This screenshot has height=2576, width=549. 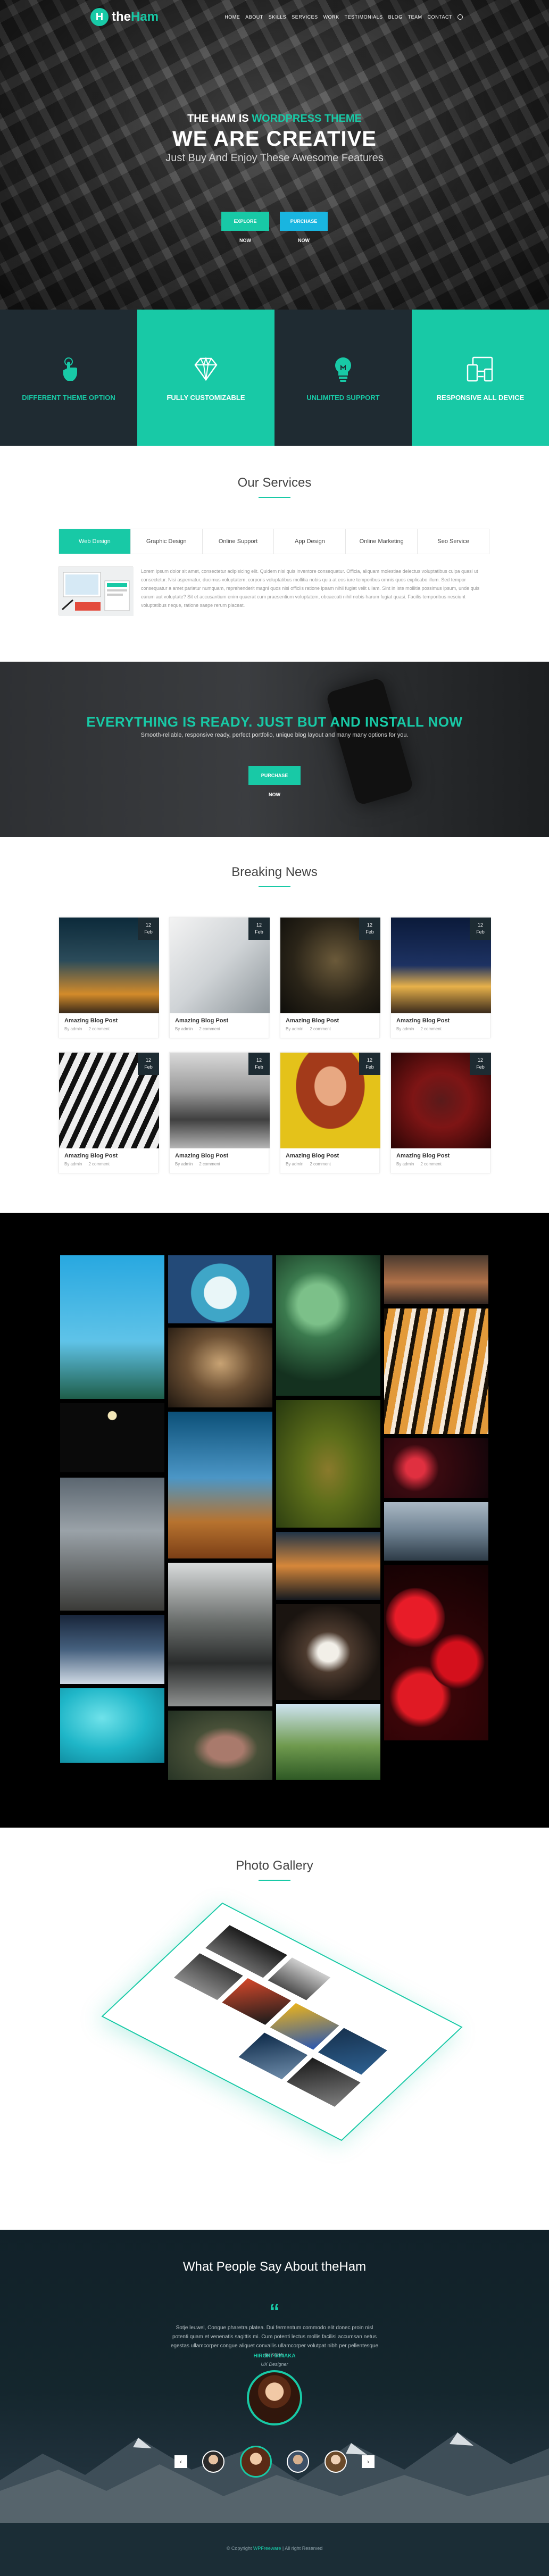 What do you see at coordinates (282, 2022) in the screenshot?
I see `gallery-slab` at bounding box center [282, 2022].